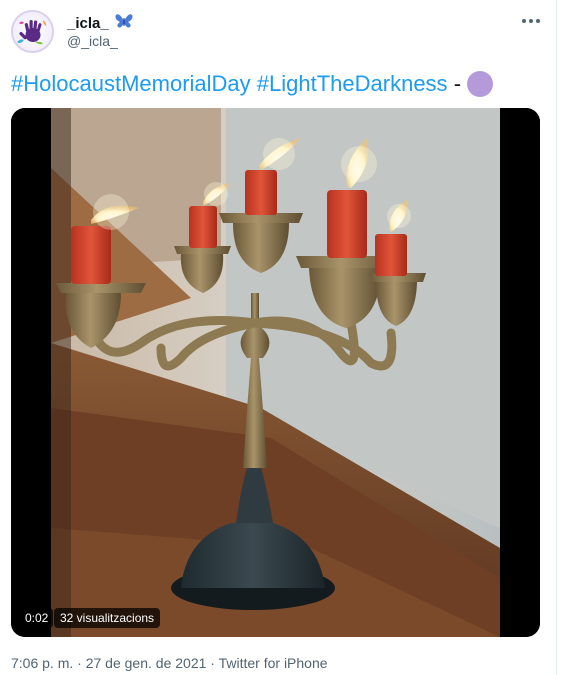 The height and width of the screenshot is (675, 563). I want to click on more-icon, so click(531, 21).